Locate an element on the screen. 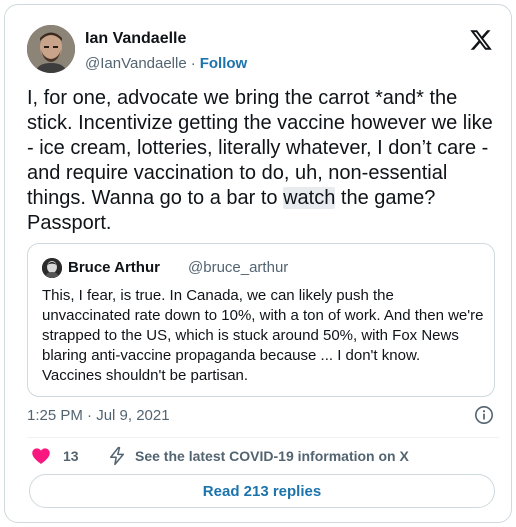 The width and height of the screenshot is (516, 527). read-replies-button: Read 213 replies is located at coordinates (262, 491).